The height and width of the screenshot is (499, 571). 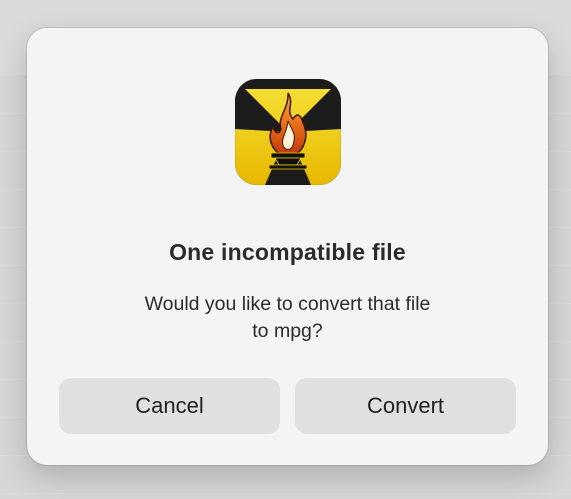 What do you see at coordinates (405, 406) in the screenshot?
I see `convert-button: Convert` at bounding box center [405, 406].